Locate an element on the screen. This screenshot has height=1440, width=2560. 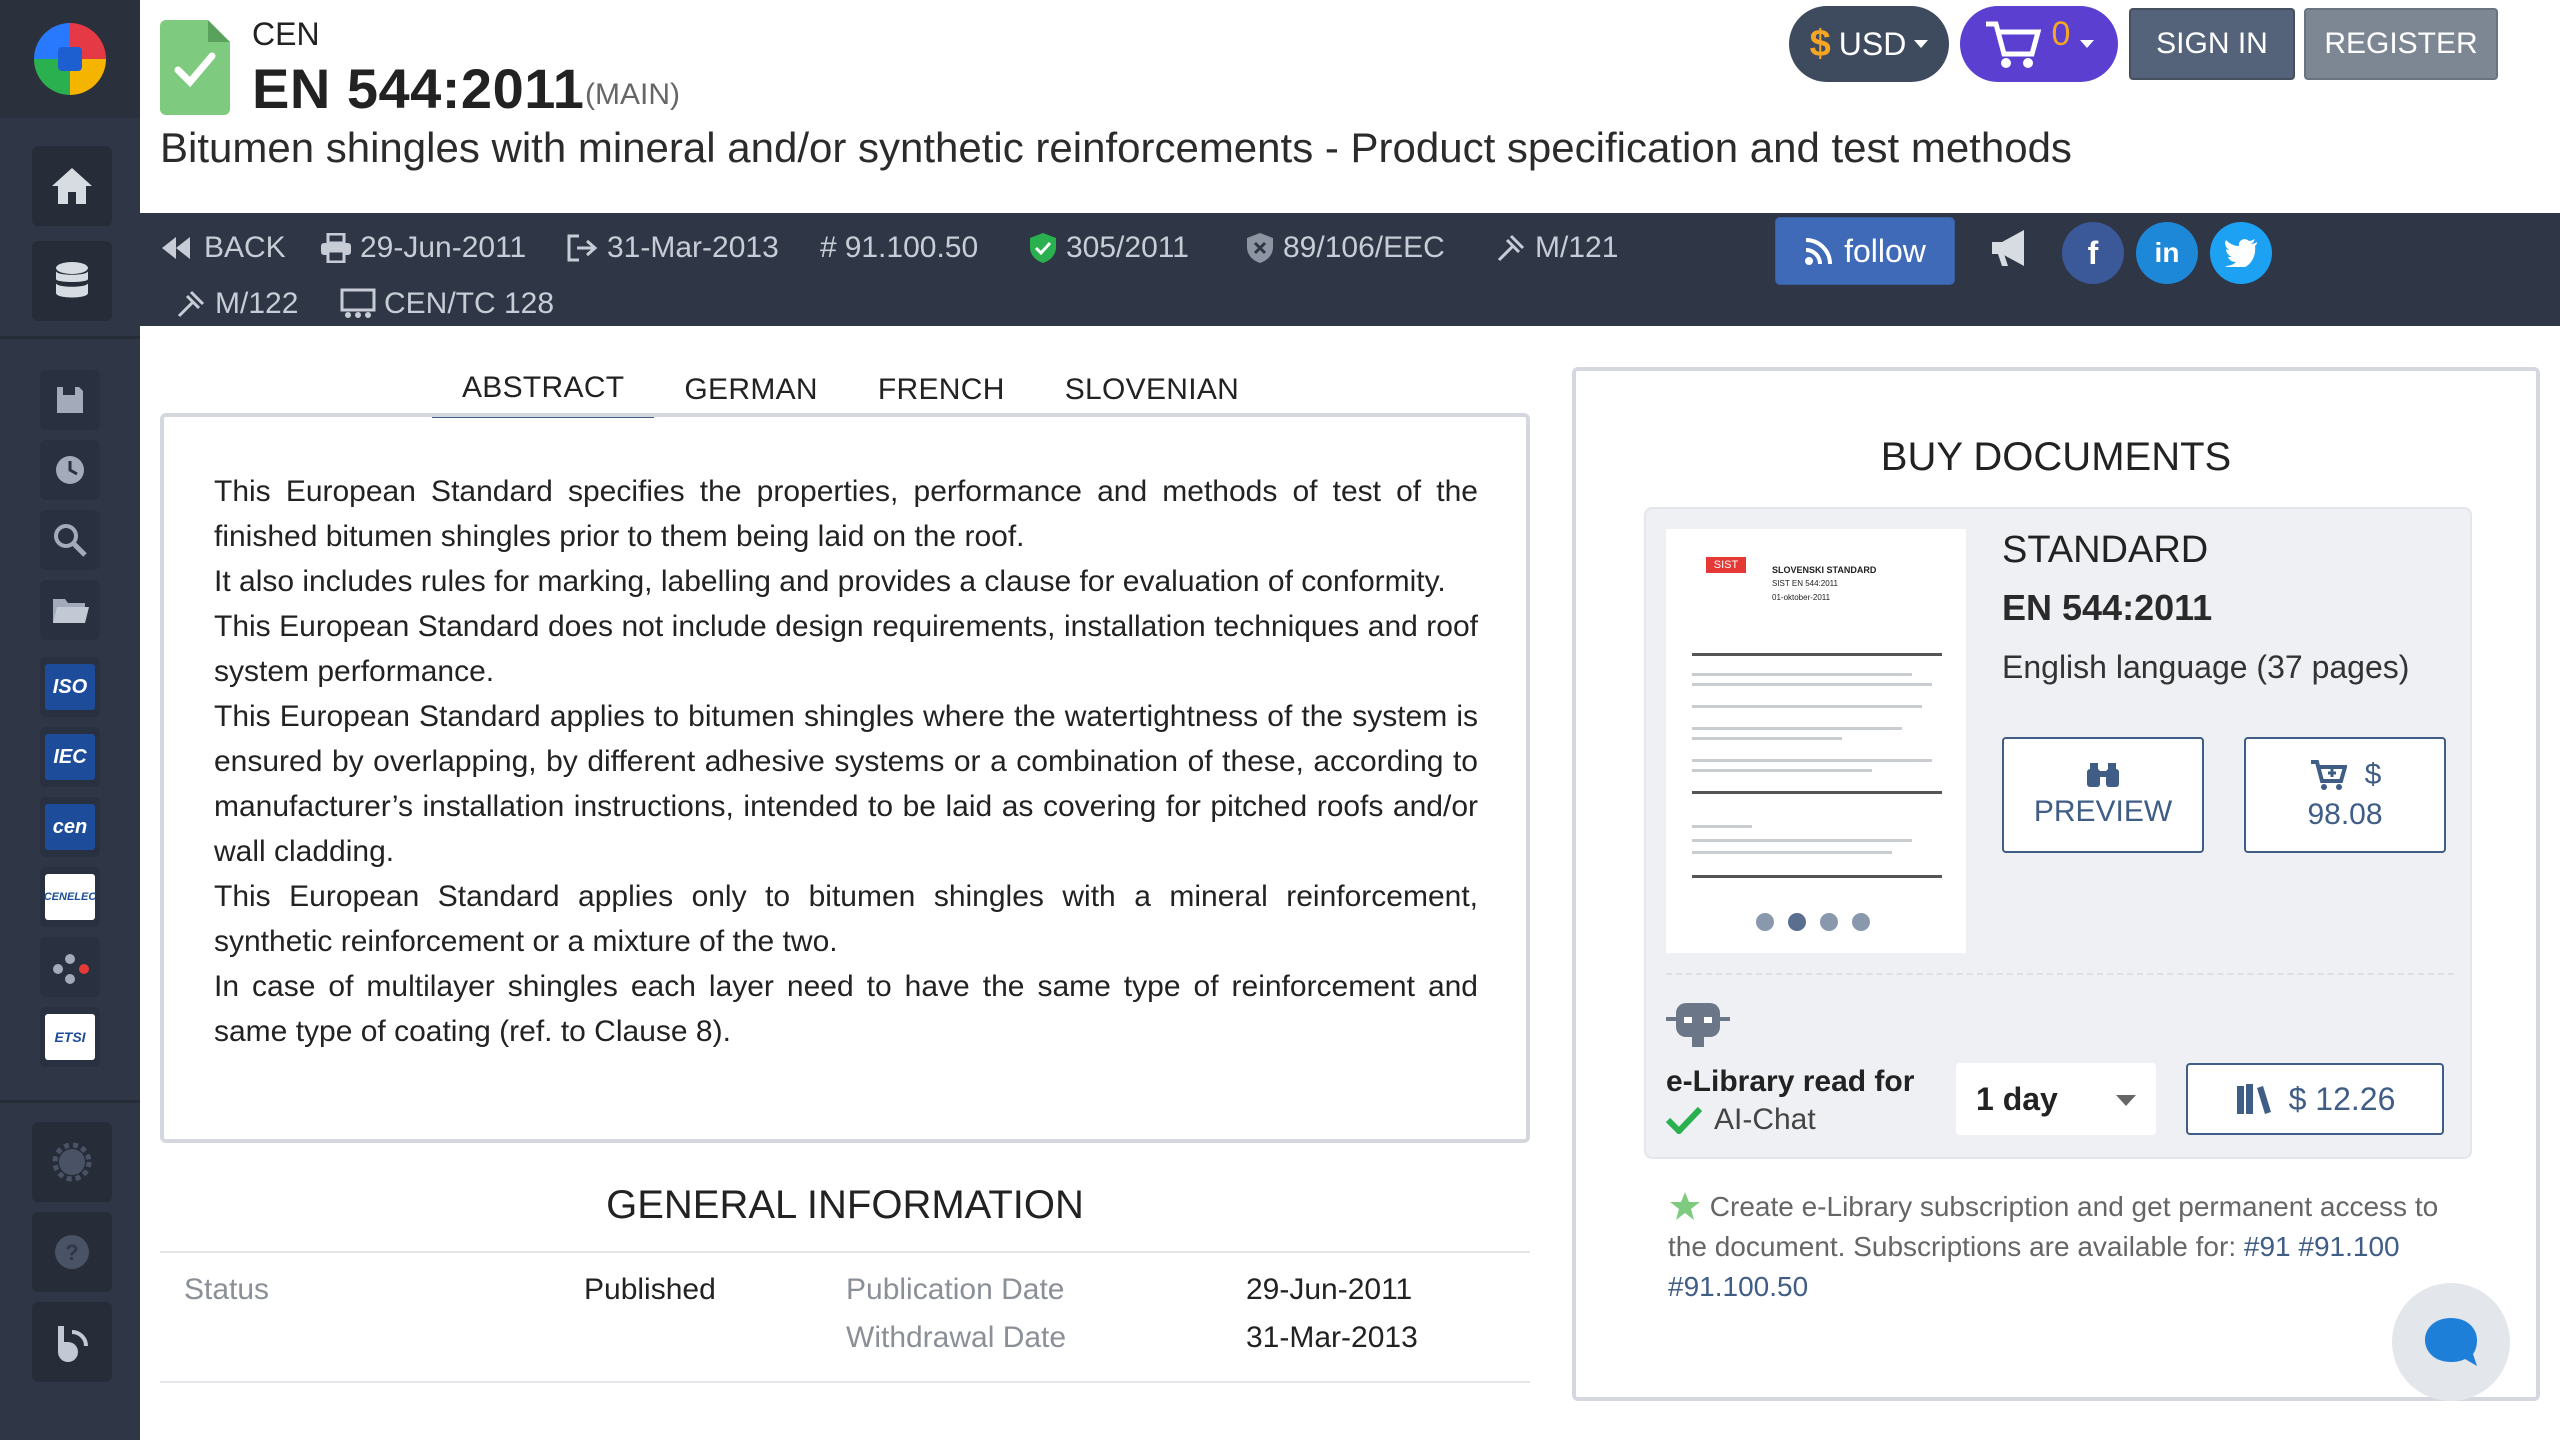
tab-abstract: ABSTRACT is located at coordinates (543, 390).